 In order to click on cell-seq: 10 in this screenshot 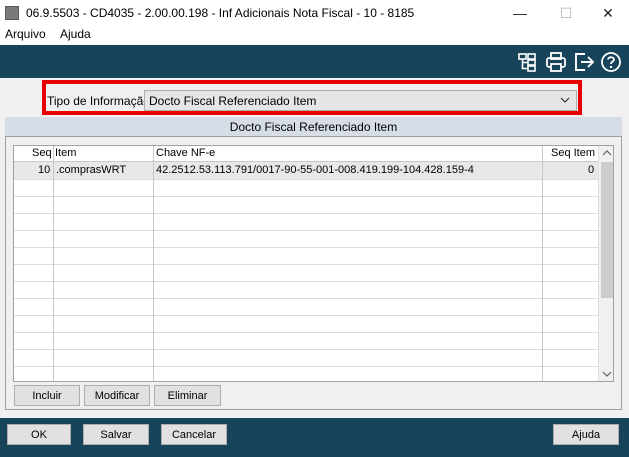, I will do `click(44, 170)`.